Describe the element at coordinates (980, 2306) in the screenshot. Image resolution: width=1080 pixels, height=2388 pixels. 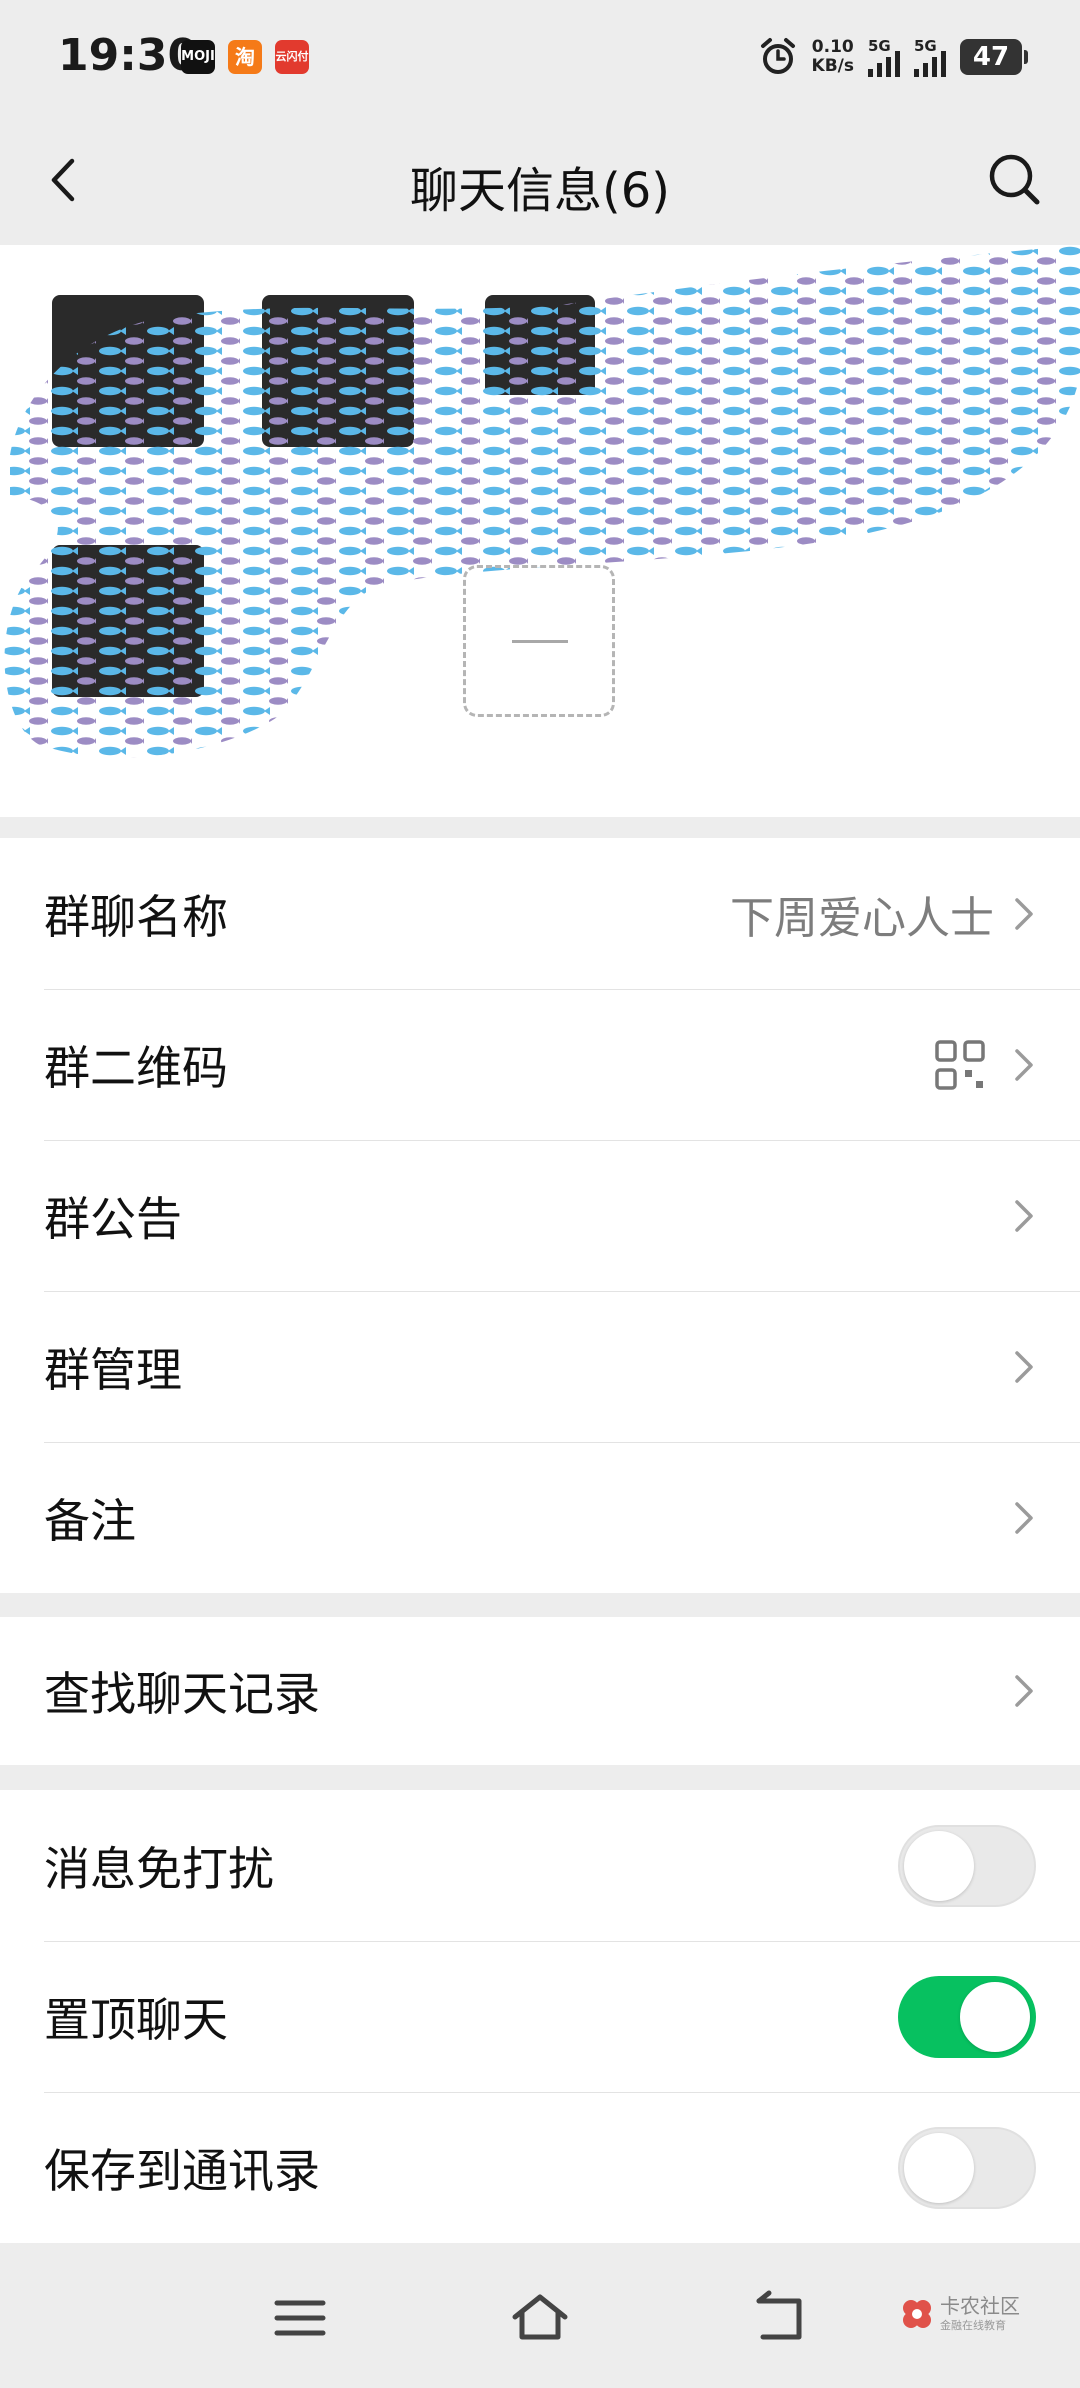
I see `watermark-title: 卡农社区` at that location.